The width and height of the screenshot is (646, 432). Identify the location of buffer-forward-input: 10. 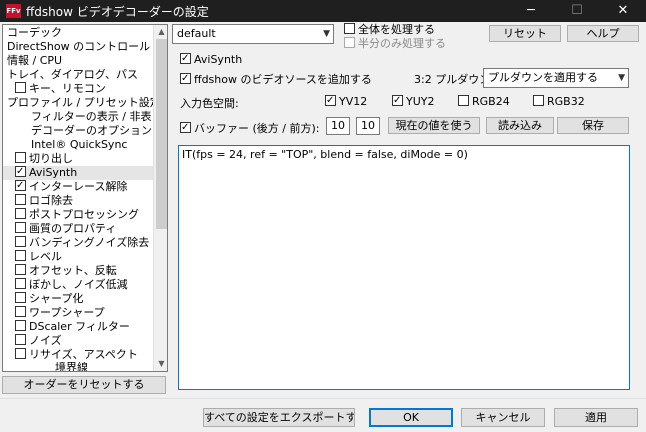
(368, 126).